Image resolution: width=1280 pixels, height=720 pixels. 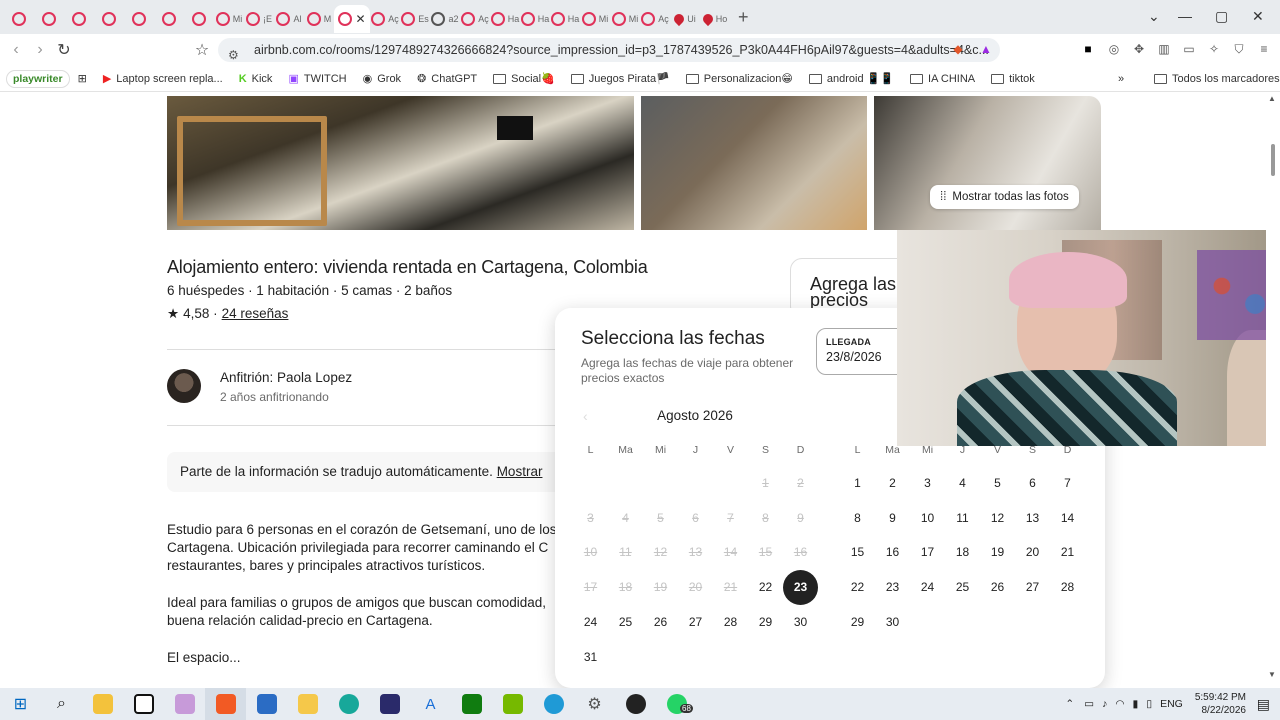 What do you see at coordinates (1214, 50) in the screenshot?
I see `leo-ai-icon: ✧` at bounding box center [1214, 50].